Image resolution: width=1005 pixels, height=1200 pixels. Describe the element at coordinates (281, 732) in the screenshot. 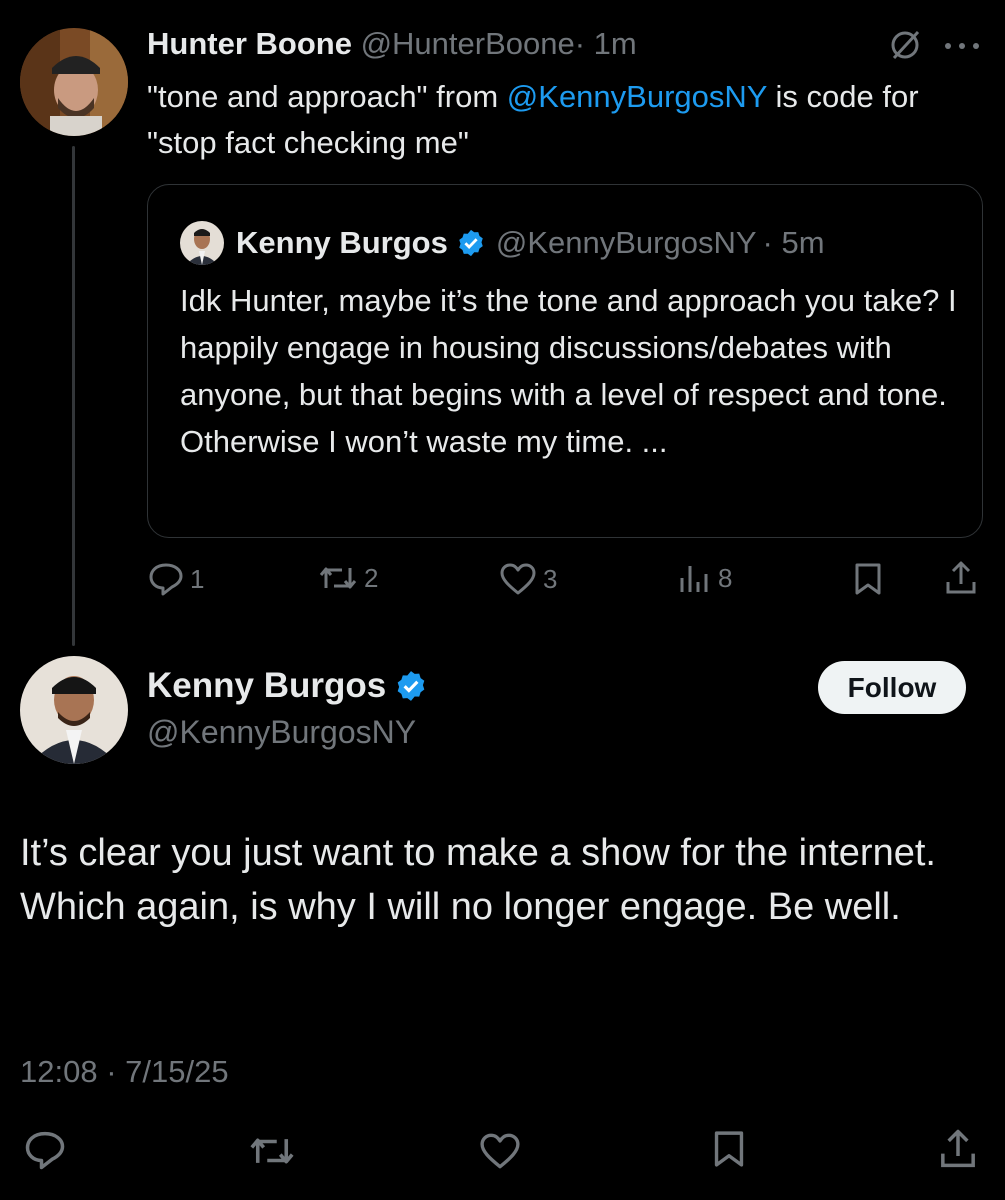

I see `kenny-handle: @KennyBurgosNY` at that location.